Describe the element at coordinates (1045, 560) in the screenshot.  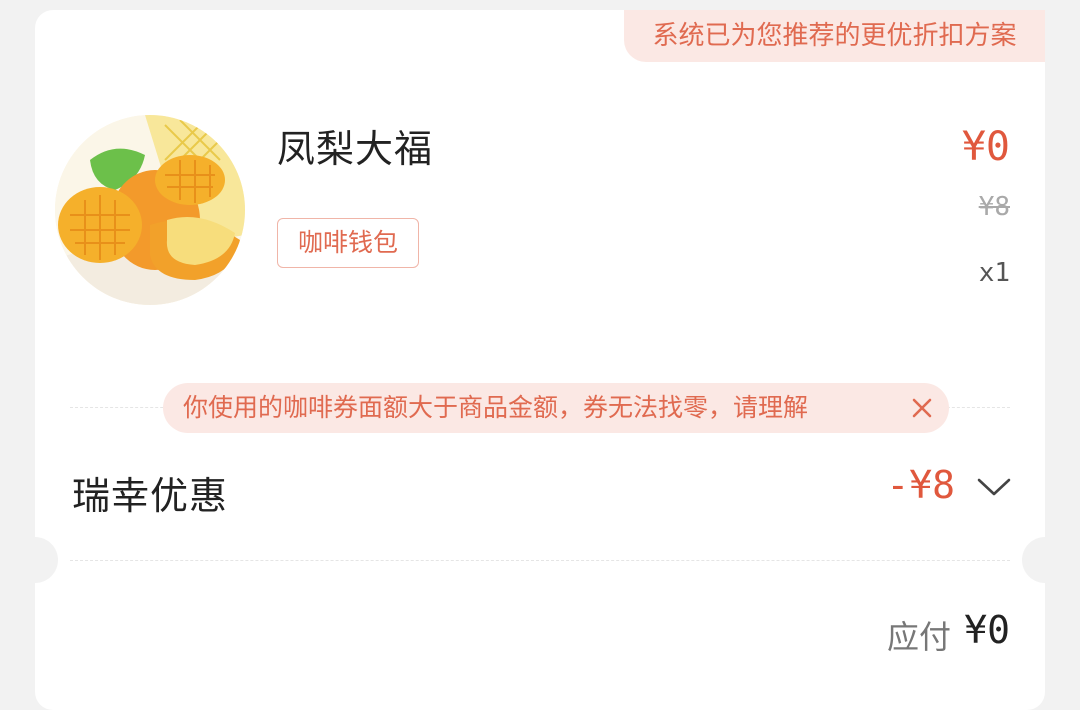
I see `card-notch-right` at that location.